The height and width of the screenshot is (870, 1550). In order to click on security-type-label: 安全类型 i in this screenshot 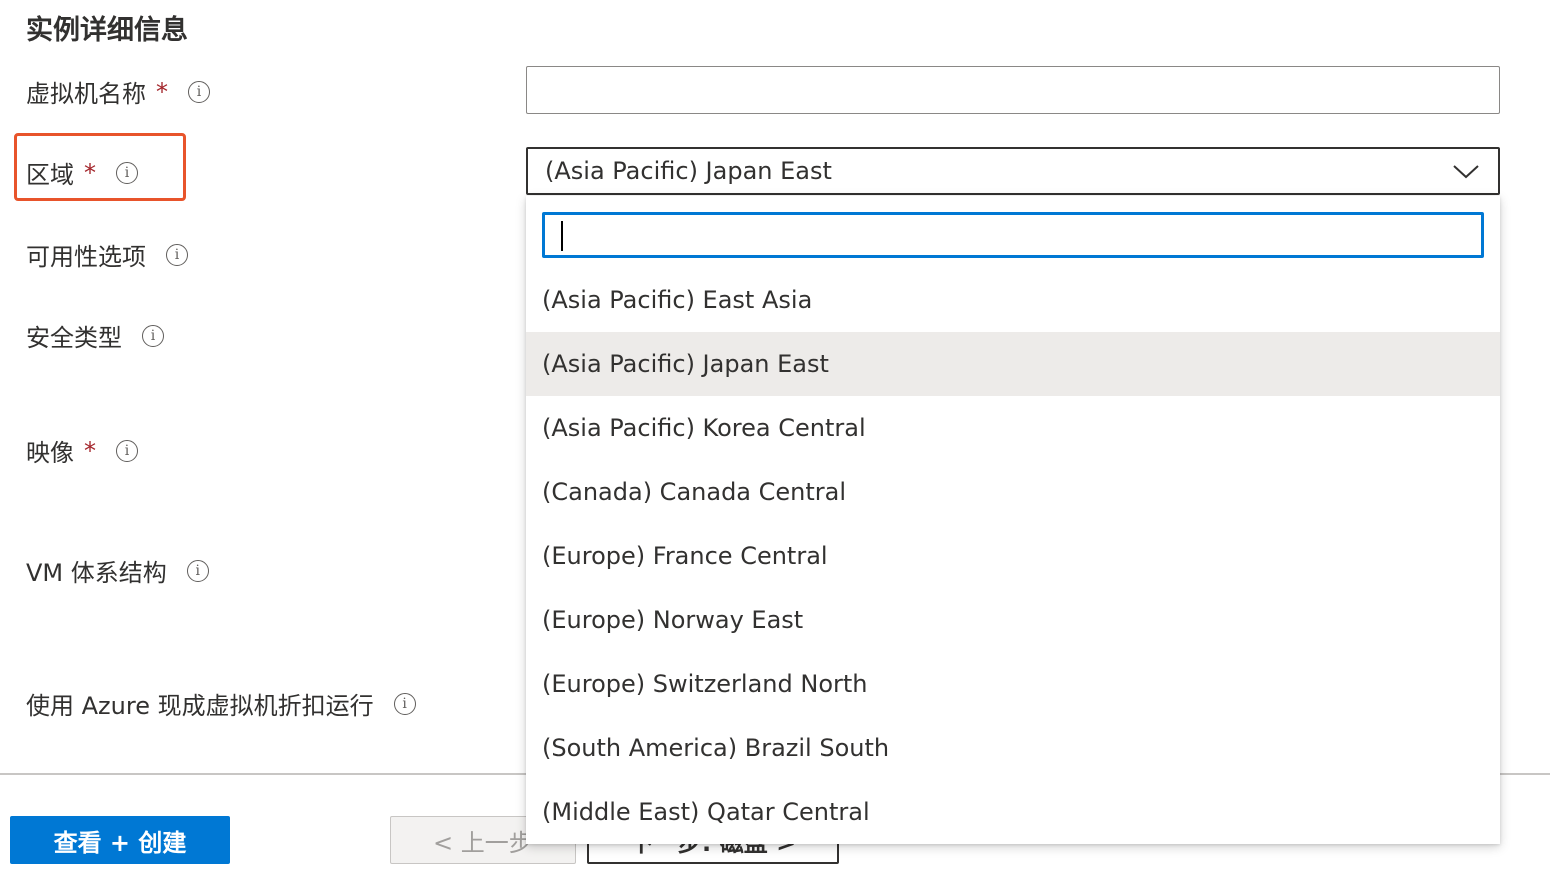, I will do `click(95, 335)`.